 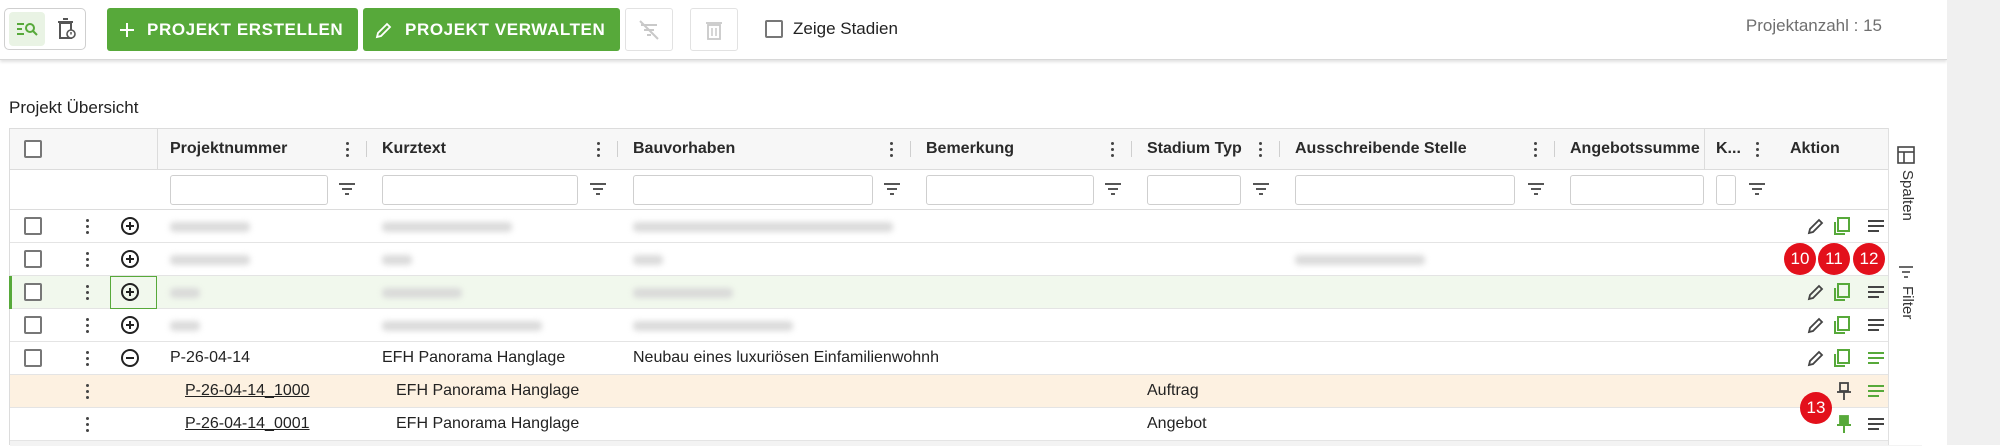 I want to click on show-stages-toggle: Zeige Stadien, so click(x=831, y=29).